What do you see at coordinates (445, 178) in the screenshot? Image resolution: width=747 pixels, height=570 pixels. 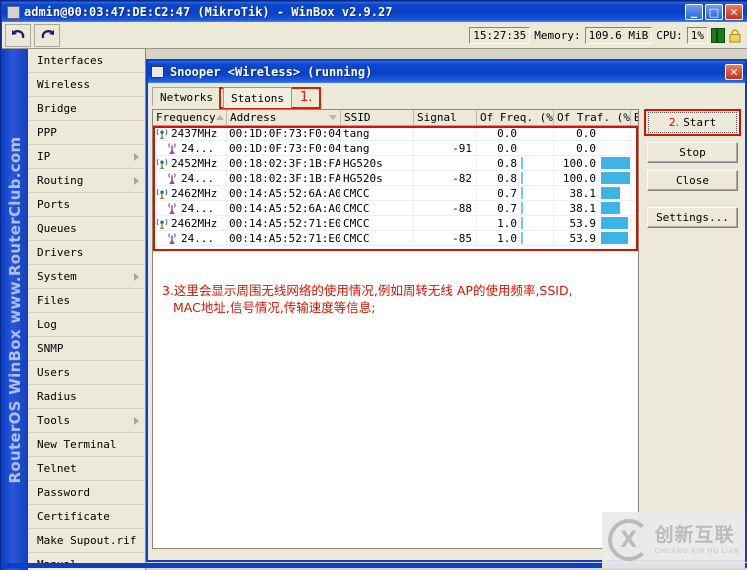 I see `cell-signal: -82` at bounding box center [445, 178].